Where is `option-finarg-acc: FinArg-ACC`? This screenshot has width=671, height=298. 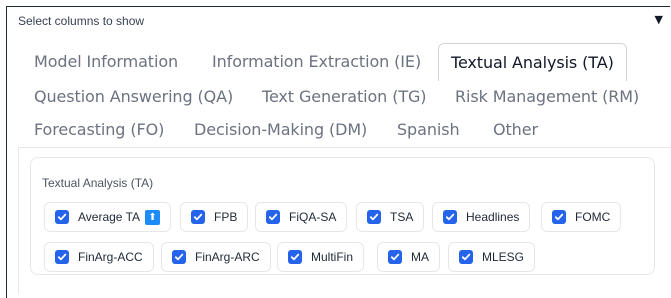 option-finarg-acc: FinArg-ACC is located at coordinates (99, 257).